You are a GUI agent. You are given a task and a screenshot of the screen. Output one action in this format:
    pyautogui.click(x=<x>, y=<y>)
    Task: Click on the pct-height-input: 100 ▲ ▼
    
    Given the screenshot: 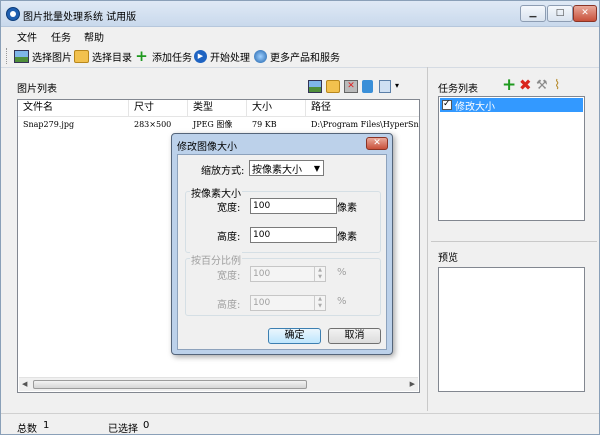 What is the action you would take?
    pyautogui.click(x=288, y=303)
    